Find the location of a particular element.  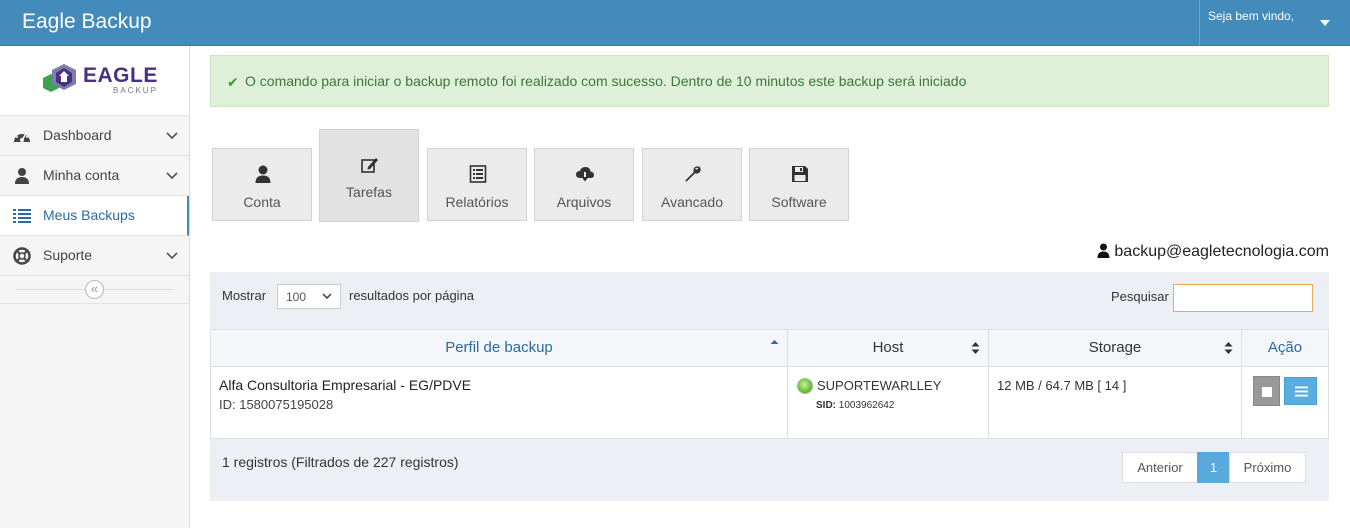

tab-tarefas: Tarefas is located at coordinates (369, 175).